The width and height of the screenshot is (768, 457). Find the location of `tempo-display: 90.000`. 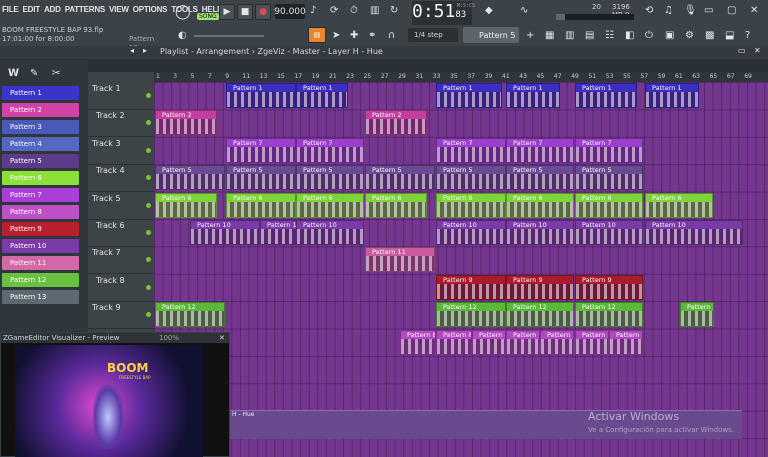

tempo-display: 90.000 is located at coordinates (290, 11).